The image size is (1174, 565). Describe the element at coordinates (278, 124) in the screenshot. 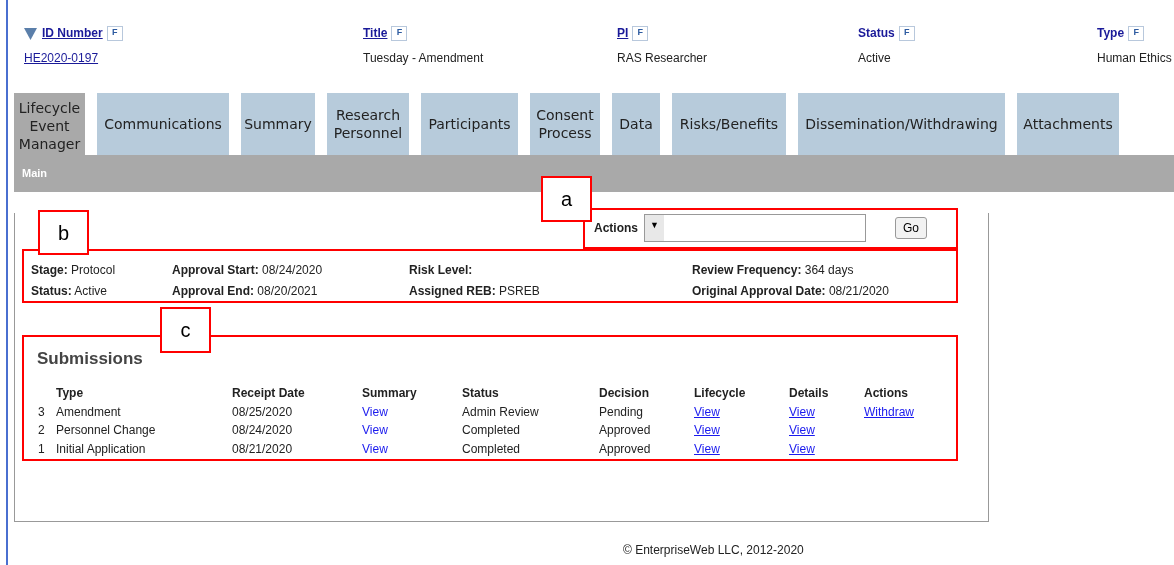

I see `tab: Summary` at that location.